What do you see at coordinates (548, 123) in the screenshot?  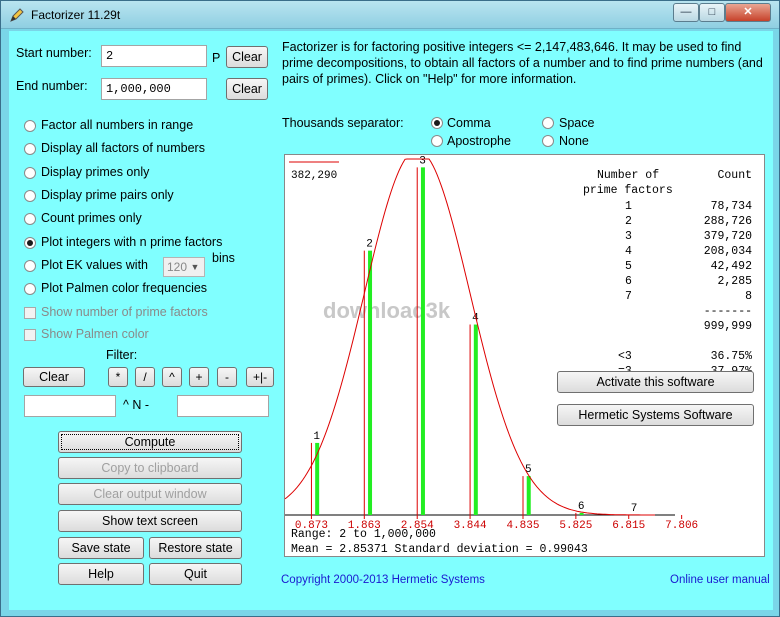 I see `separator-space-radio` at bounding box center [548, 123].